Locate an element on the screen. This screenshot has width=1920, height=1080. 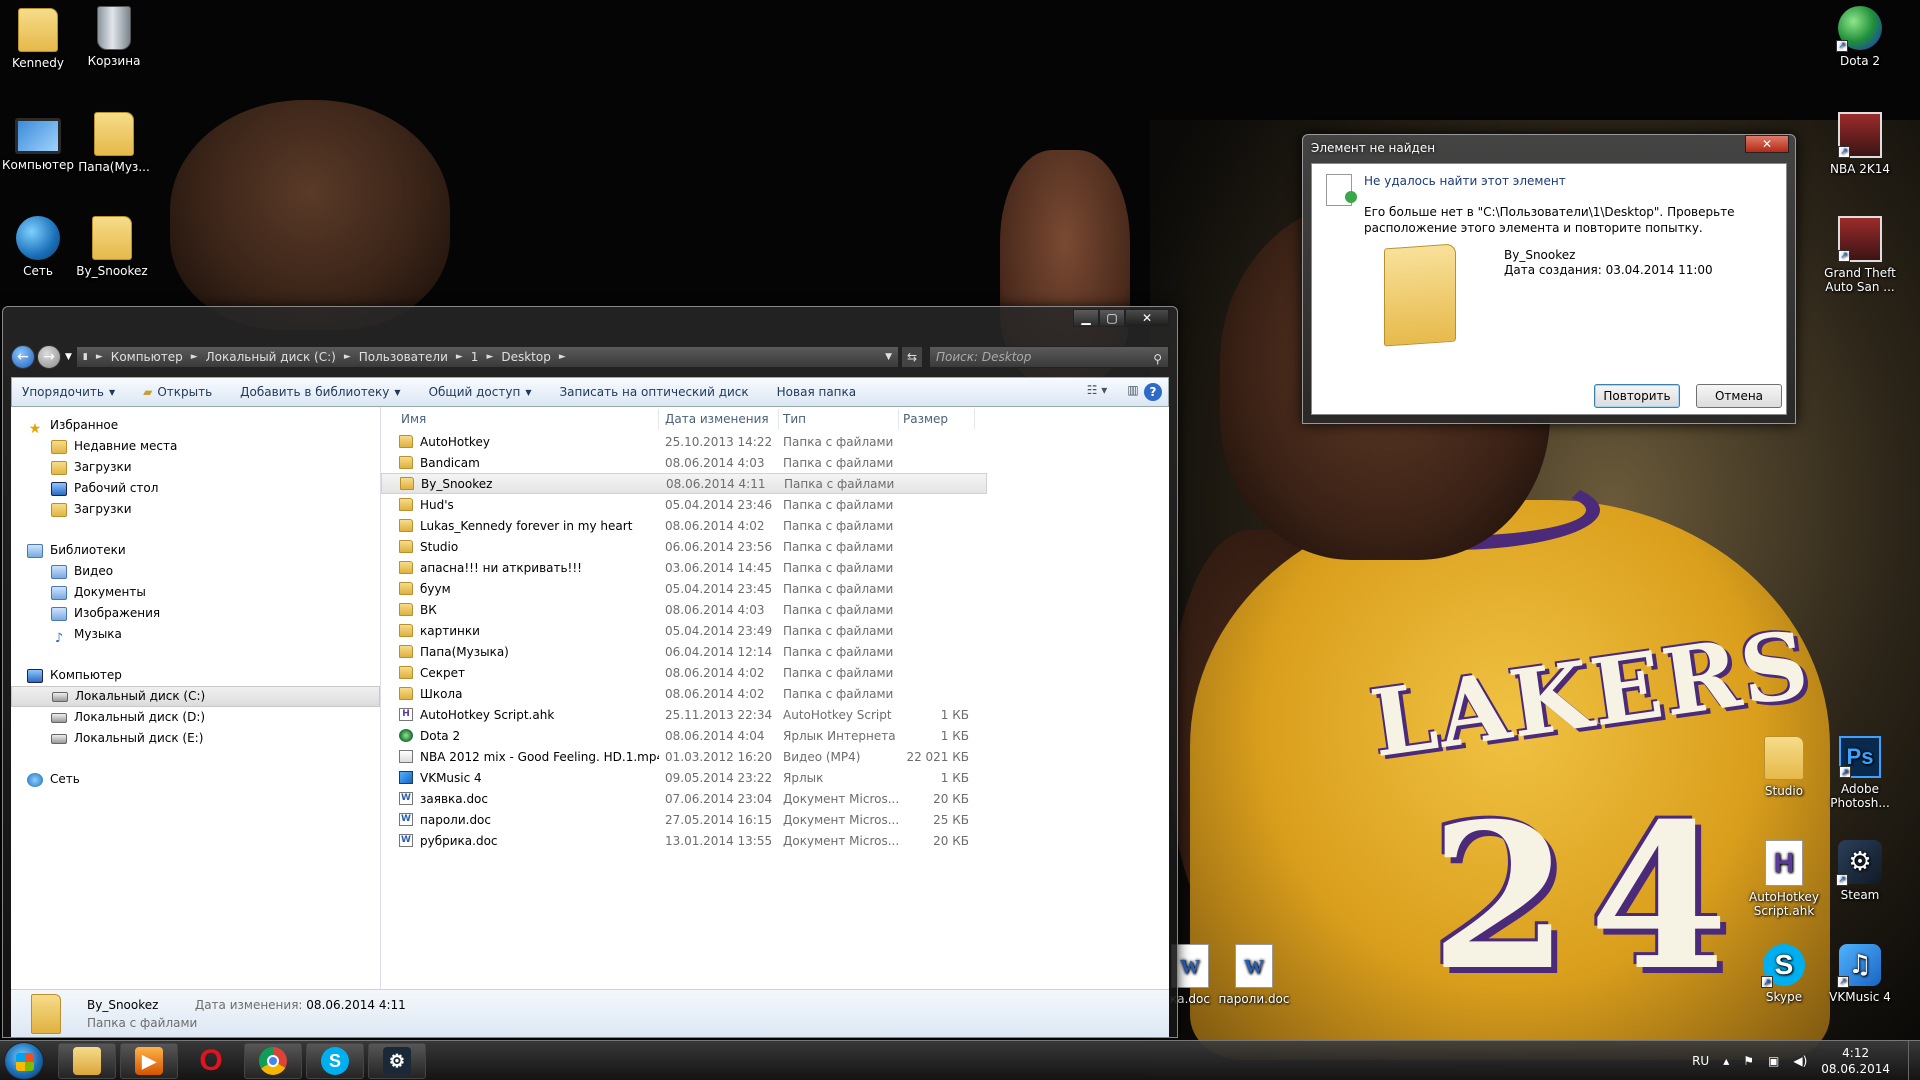
nav-drive-c: Локальный диск (C:) is located at coordinates (195, 696).